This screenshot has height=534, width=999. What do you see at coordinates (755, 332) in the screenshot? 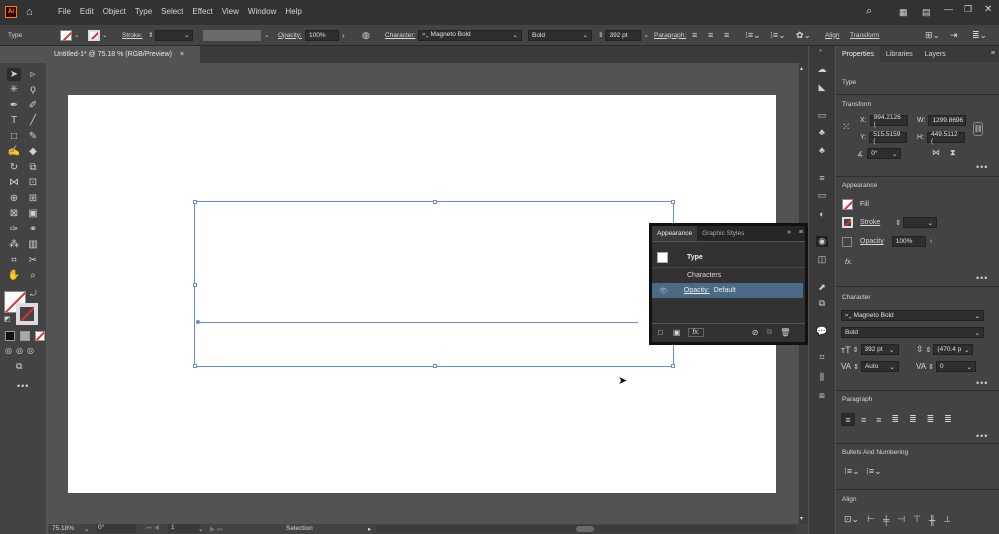
I see `clear-appearance-icon: ⊘` at bounding box center [755, 332].